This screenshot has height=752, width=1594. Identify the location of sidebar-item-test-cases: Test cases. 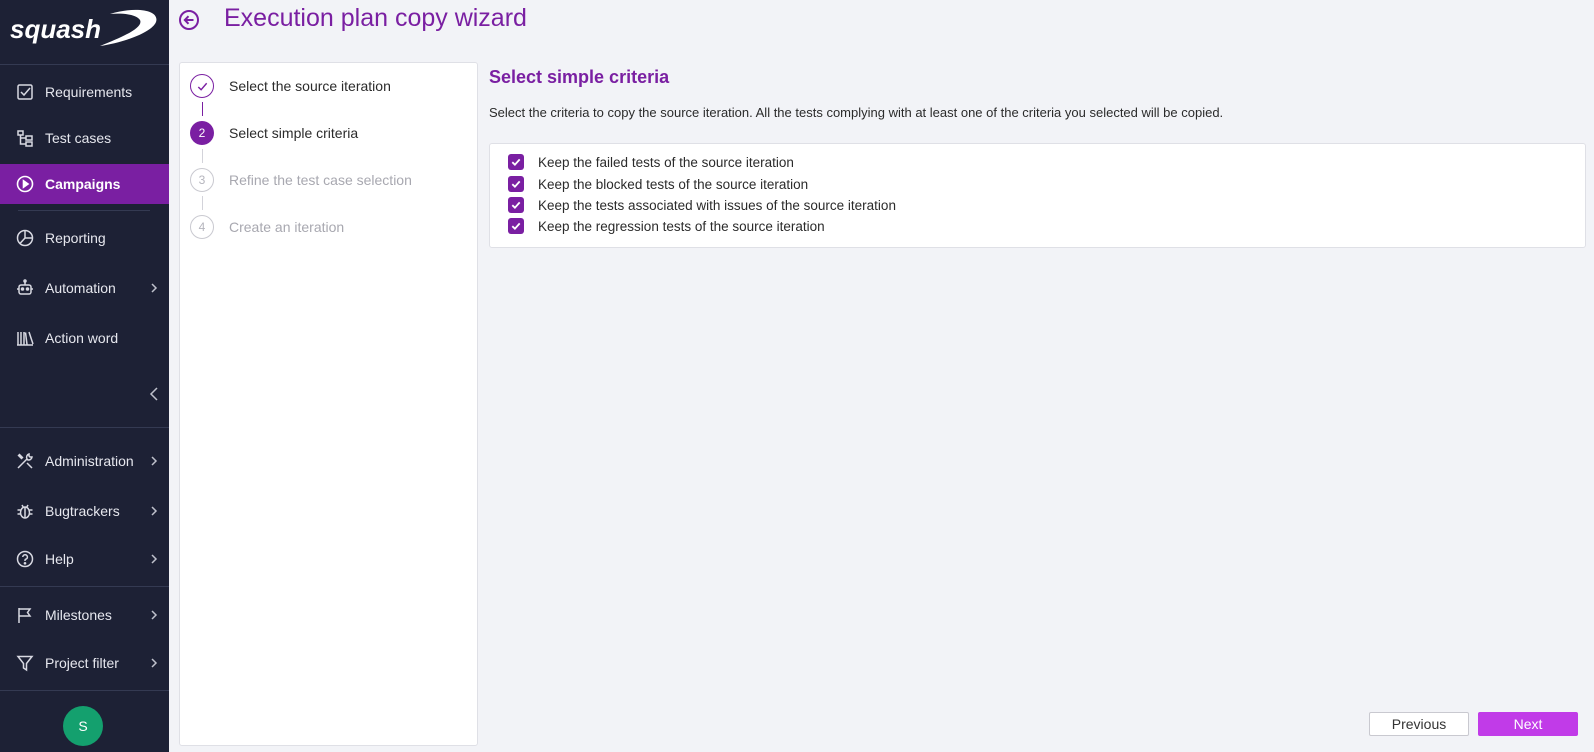
(84, 138).